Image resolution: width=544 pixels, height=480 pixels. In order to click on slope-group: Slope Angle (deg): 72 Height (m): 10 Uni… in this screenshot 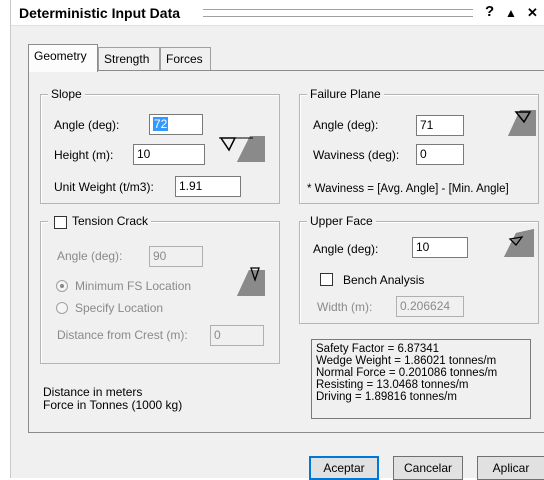, I will do `click(160, 145)`.